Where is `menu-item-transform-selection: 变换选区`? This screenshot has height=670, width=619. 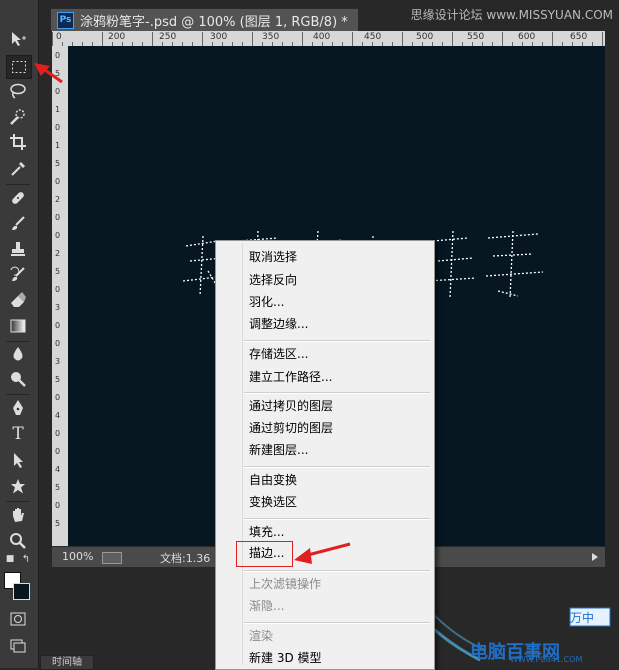 menu-item-transform-selection: 变换选区 is located at coordinates (273, 502).